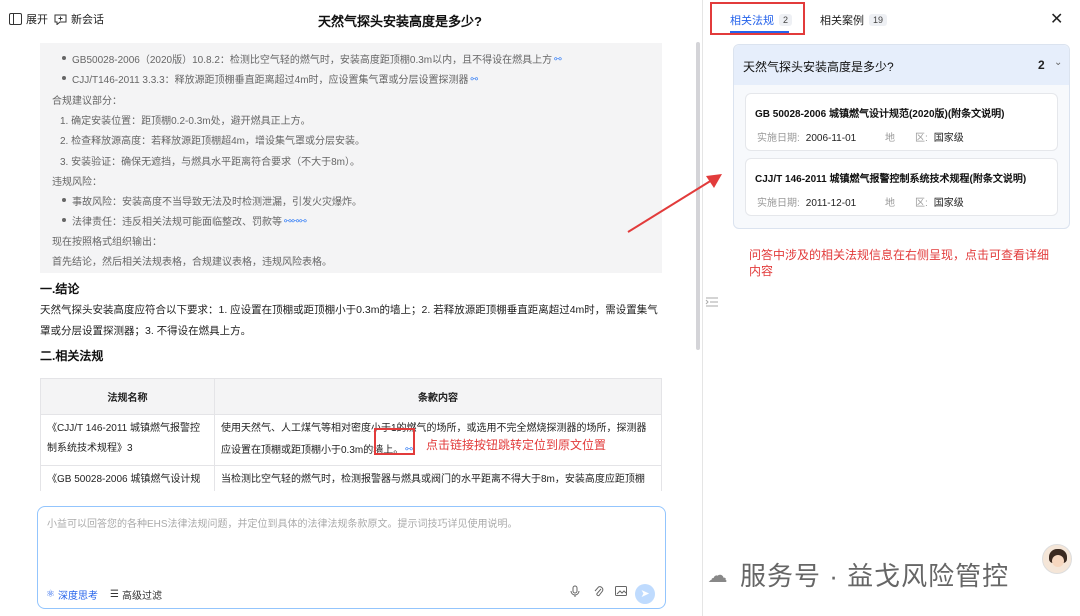  I want to click on thinking-line: 现在按照格式组织输出：, so click(107, 242).